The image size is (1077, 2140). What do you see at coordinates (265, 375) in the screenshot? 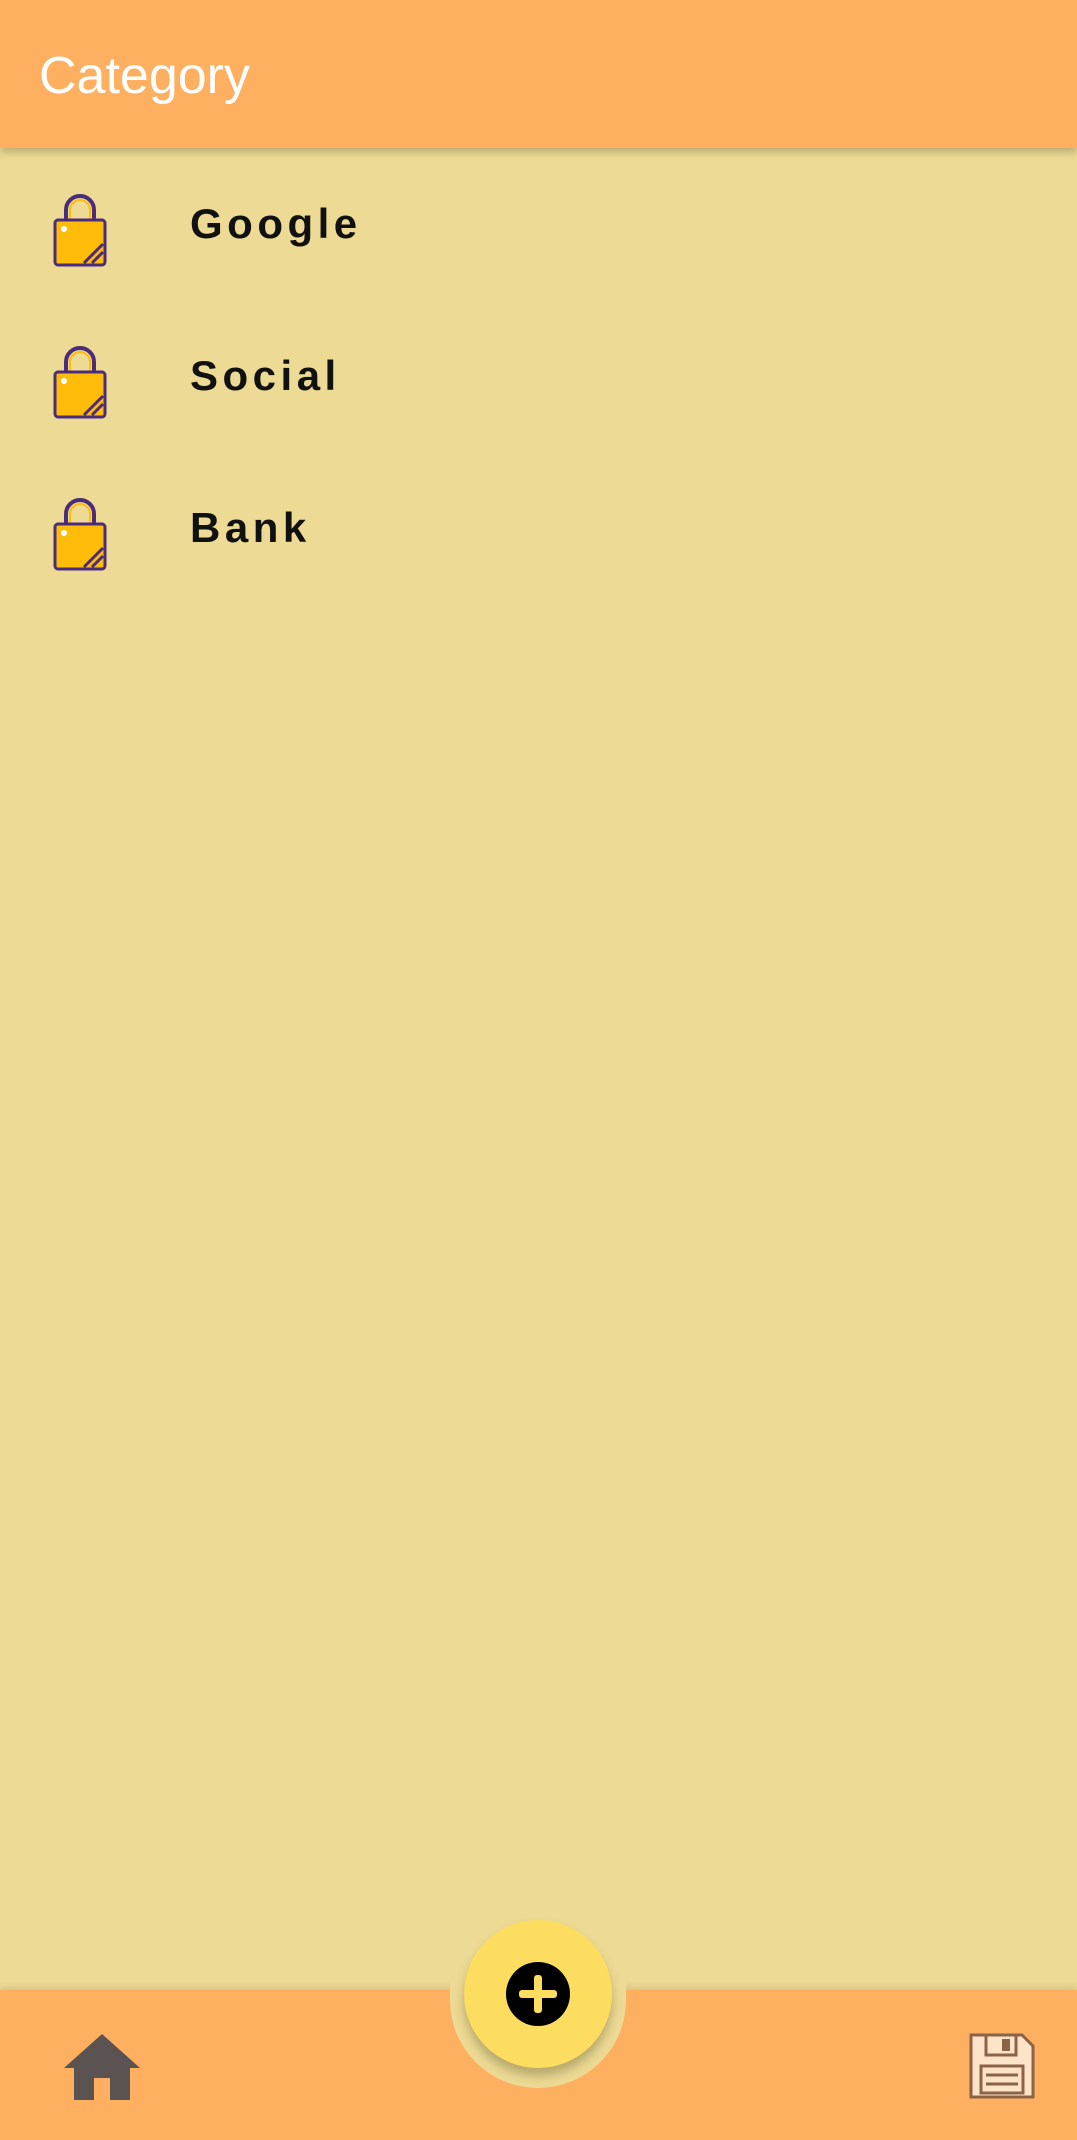
I see `category-label: Social` at bounding box center [265, 375].